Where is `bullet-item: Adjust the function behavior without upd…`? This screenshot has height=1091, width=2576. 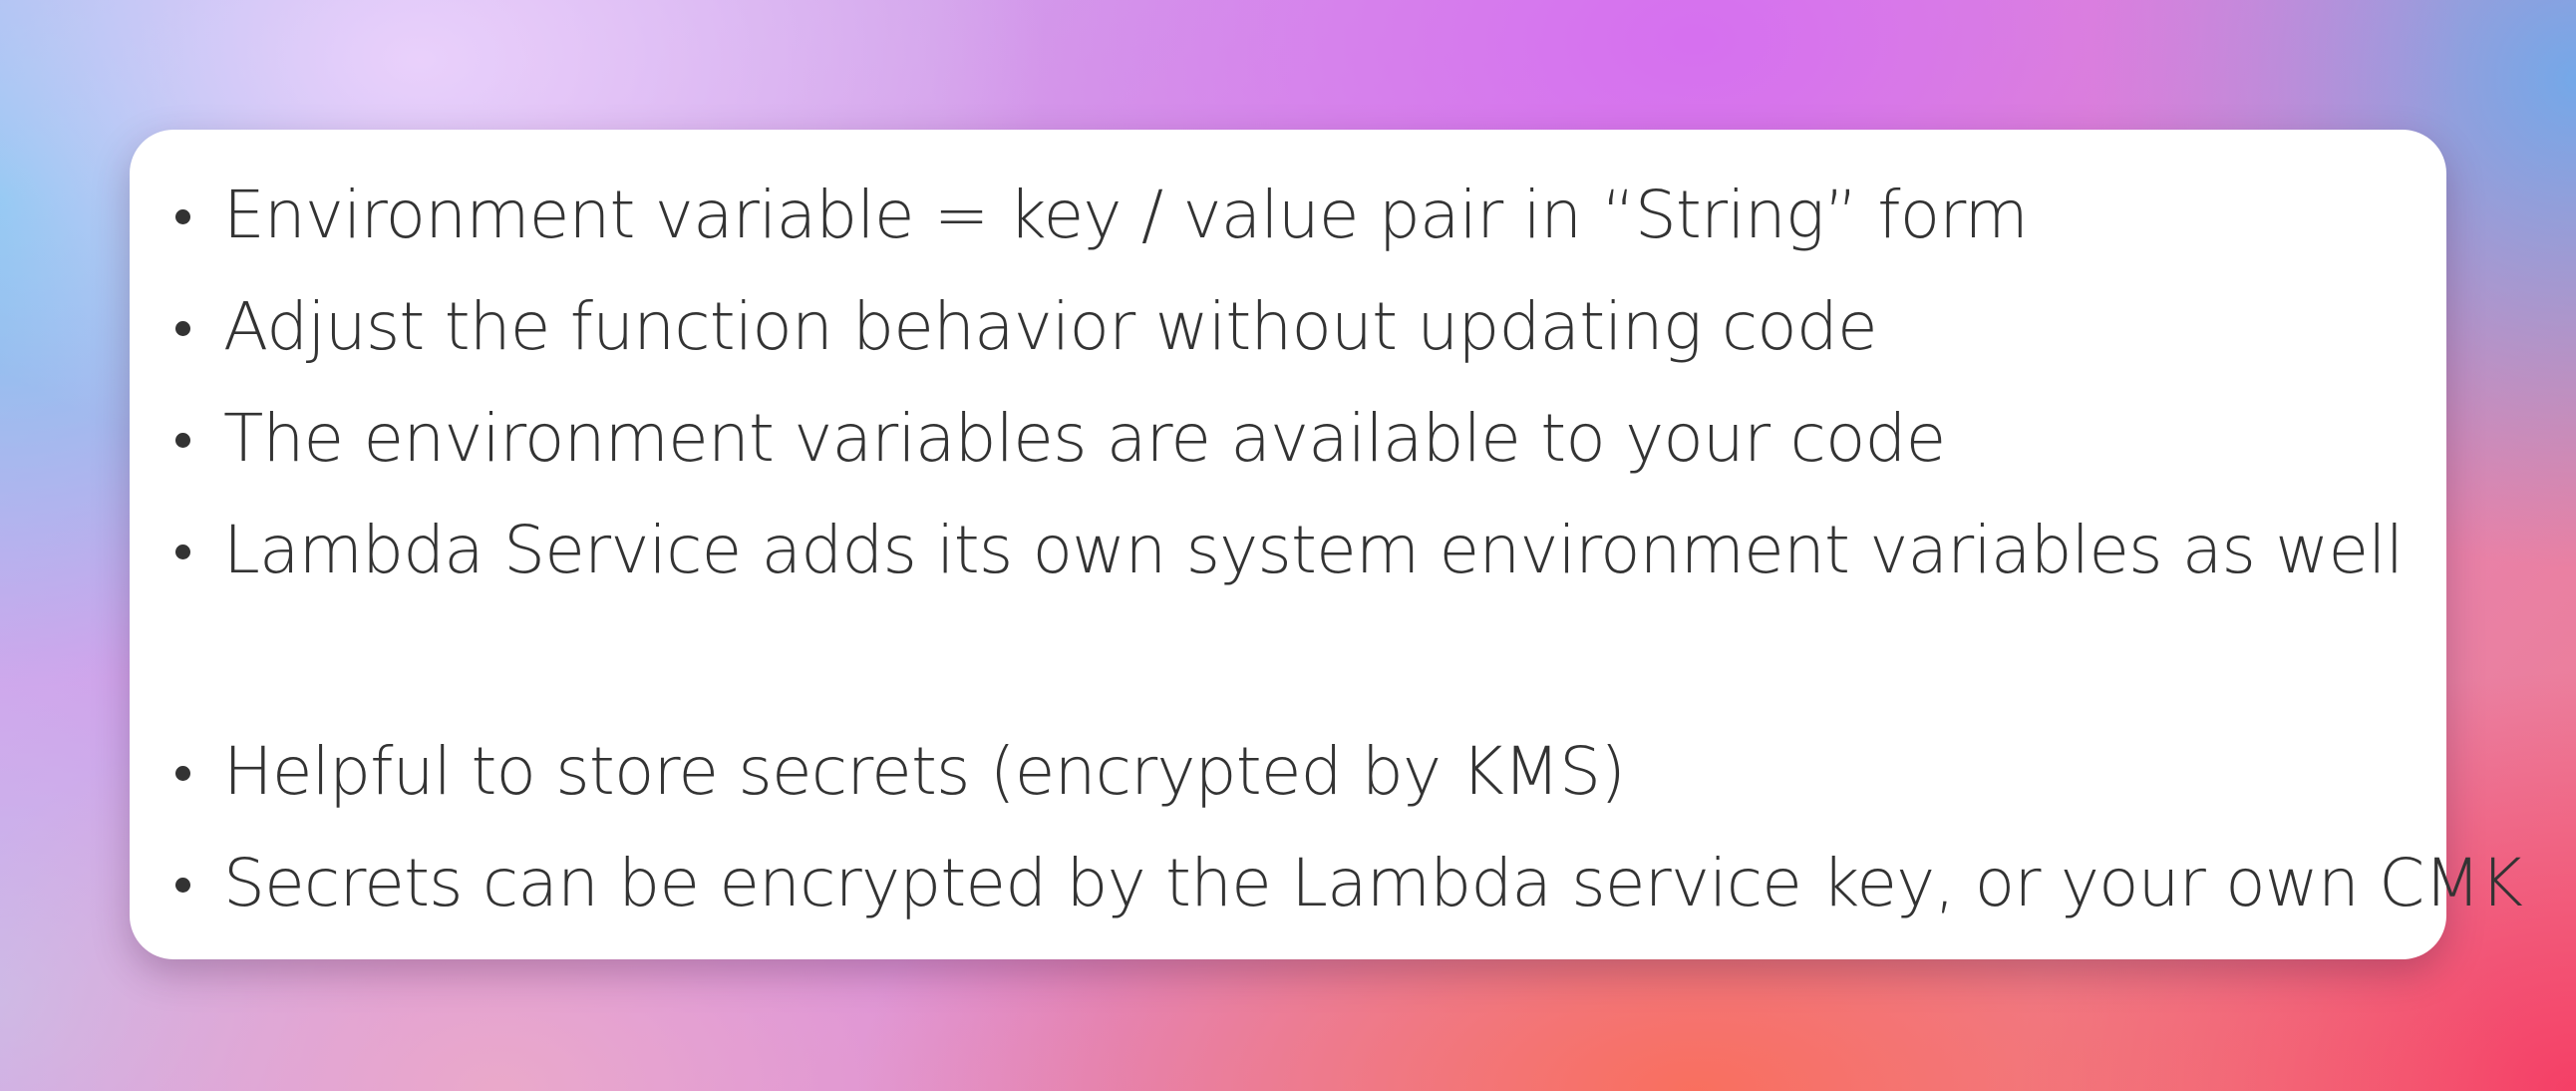
bullet-item: Adjust the function behavior without upd… is located at coordinates (1288, 327).